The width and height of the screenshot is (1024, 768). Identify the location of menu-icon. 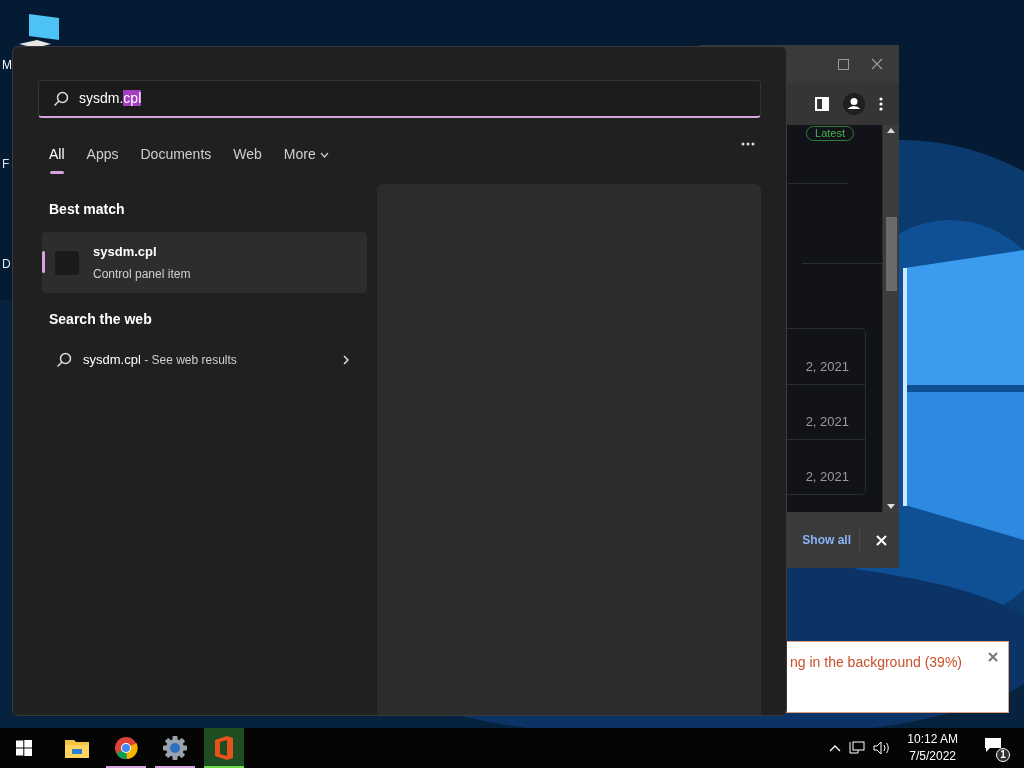
(881, 104).